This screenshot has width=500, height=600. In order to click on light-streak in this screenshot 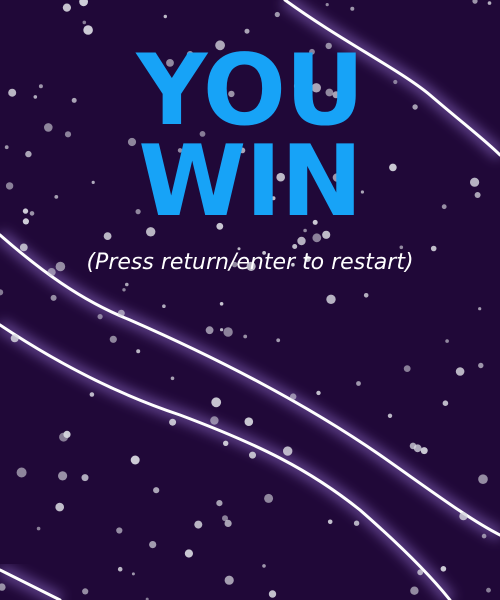, I will do `click(31, 584)`.